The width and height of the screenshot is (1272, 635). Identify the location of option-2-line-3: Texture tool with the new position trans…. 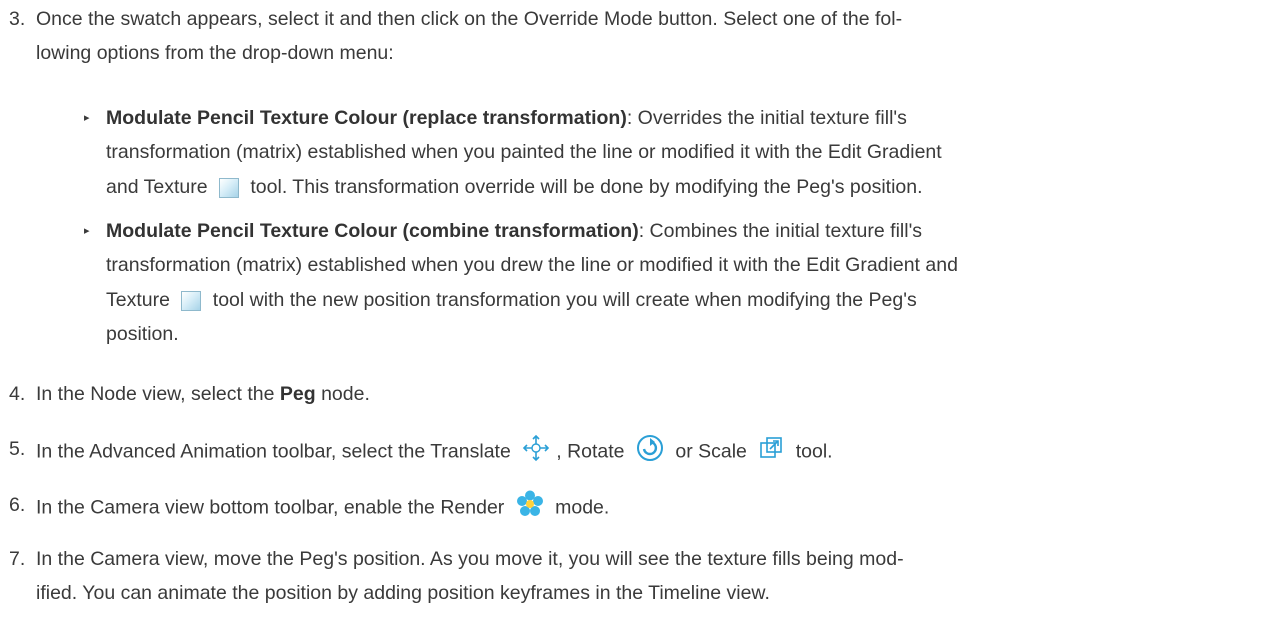
(511, 300).